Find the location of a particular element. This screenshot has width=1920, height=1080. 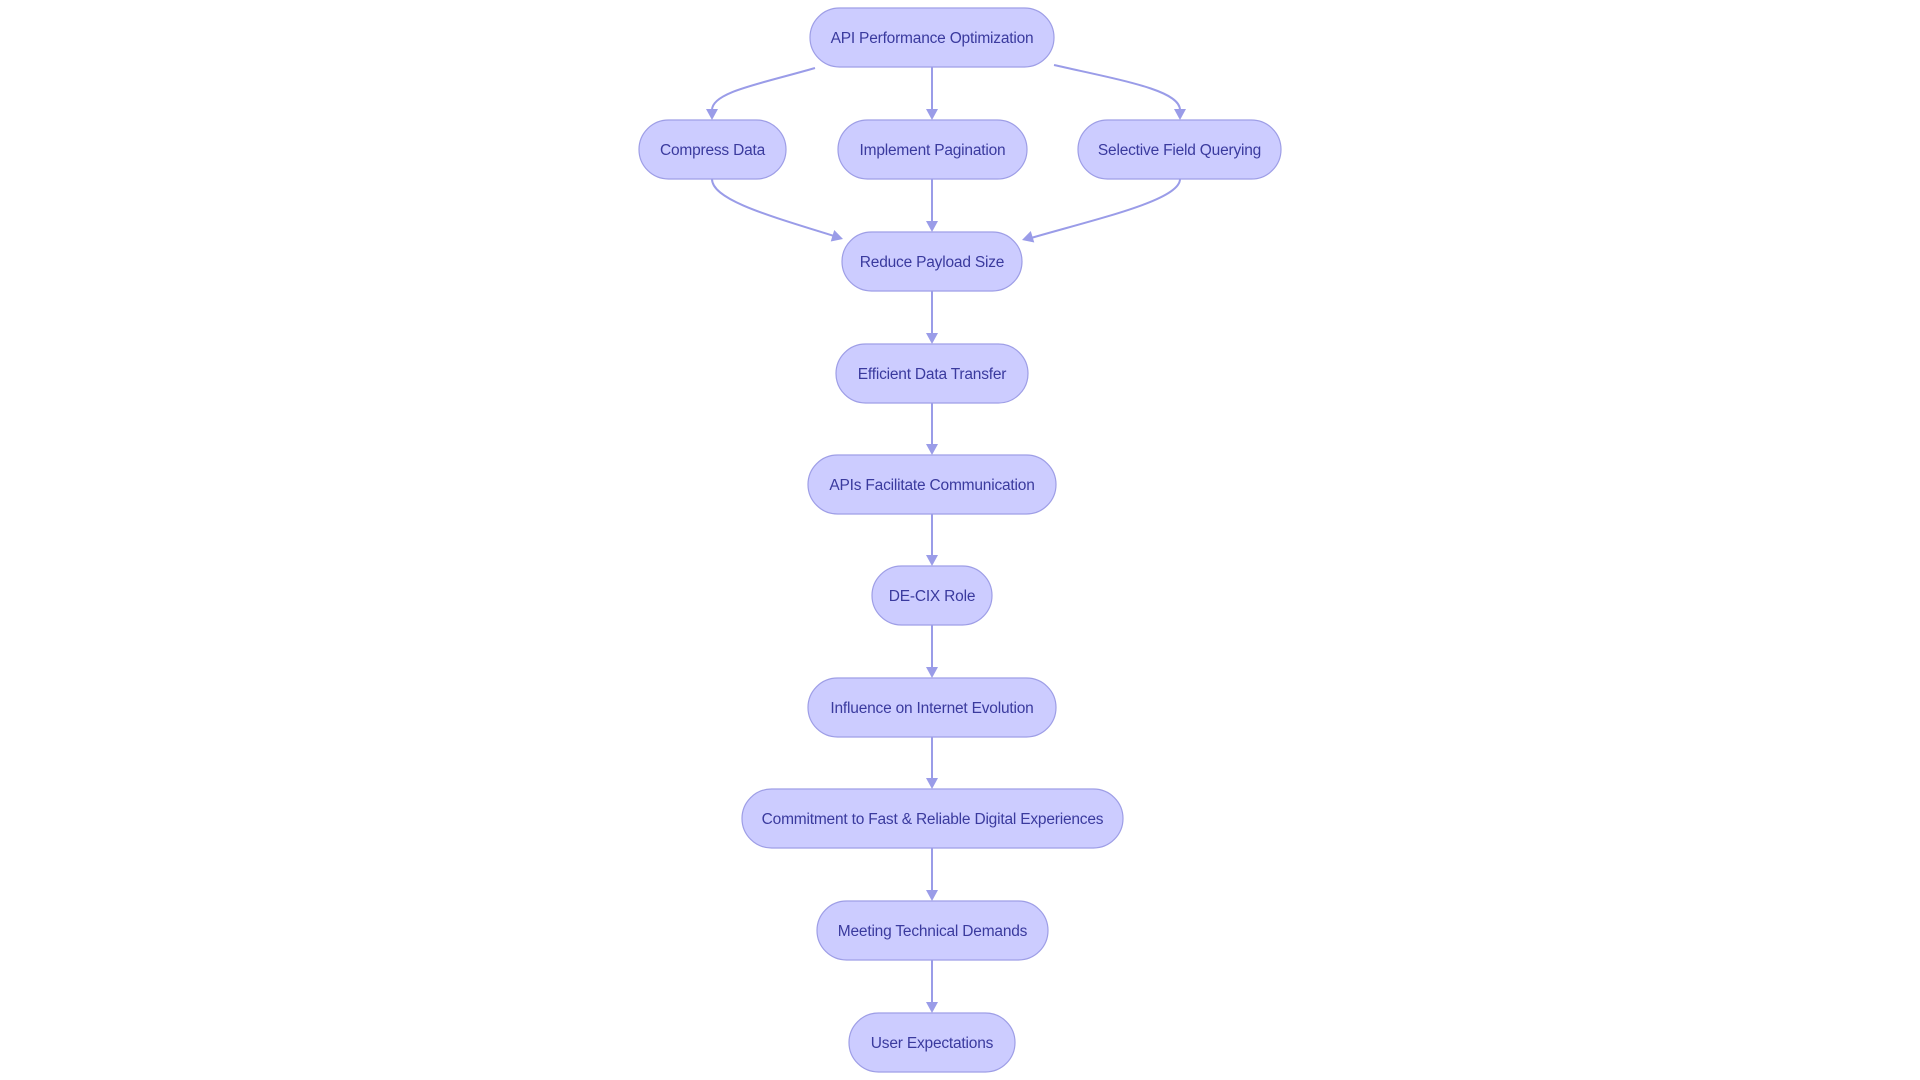

edge-compress-to-reduce is located at coordinates (777, 210).